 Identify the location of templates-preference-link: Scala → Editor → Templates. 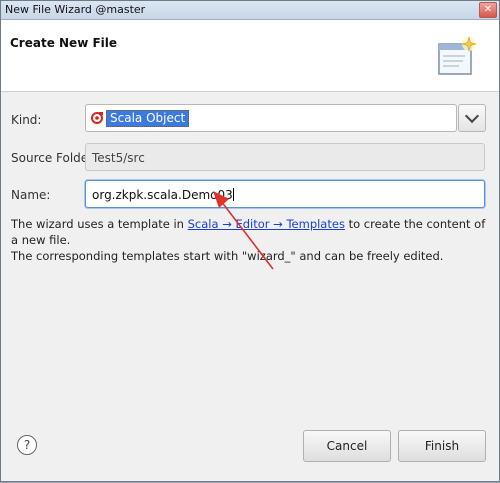
(266, 224).